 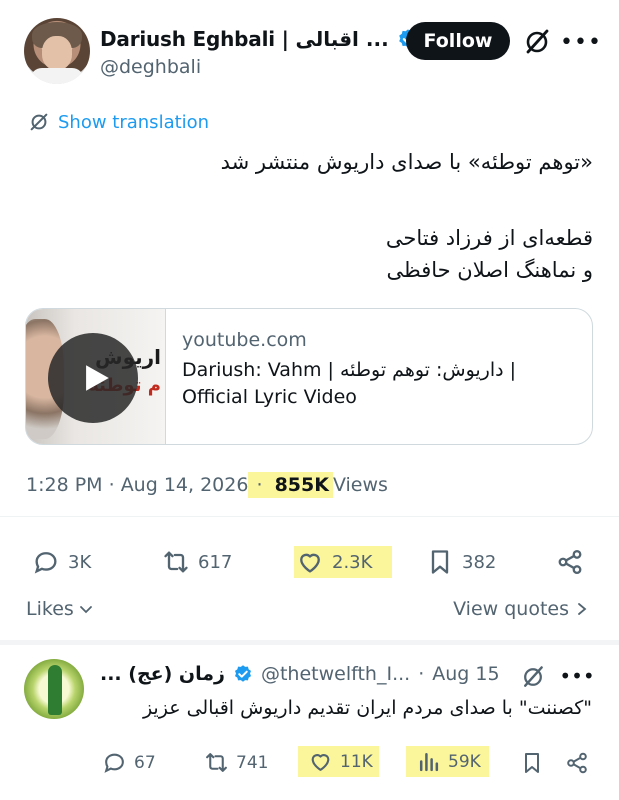 What do you see at coordinates (582, 609) in the screenshot?
I see `chevron-right-icon` at bounding box center [582, 609].